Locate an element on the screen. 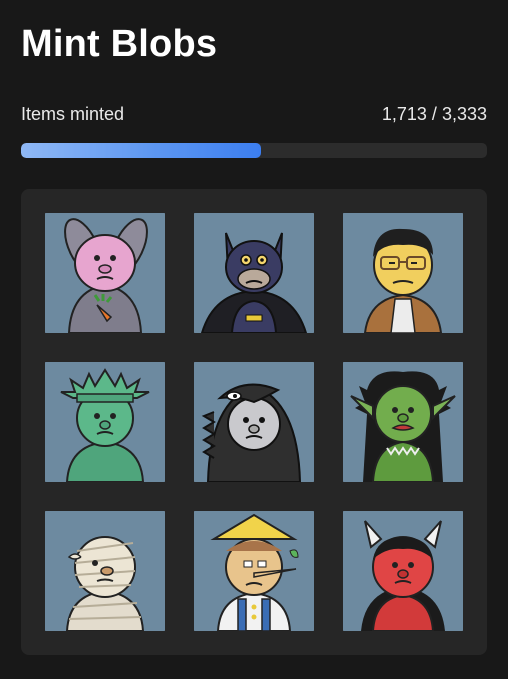 The image size is (508, 679). progress-count: 1,713 / 3,333 is located at coordinates (434, 114).